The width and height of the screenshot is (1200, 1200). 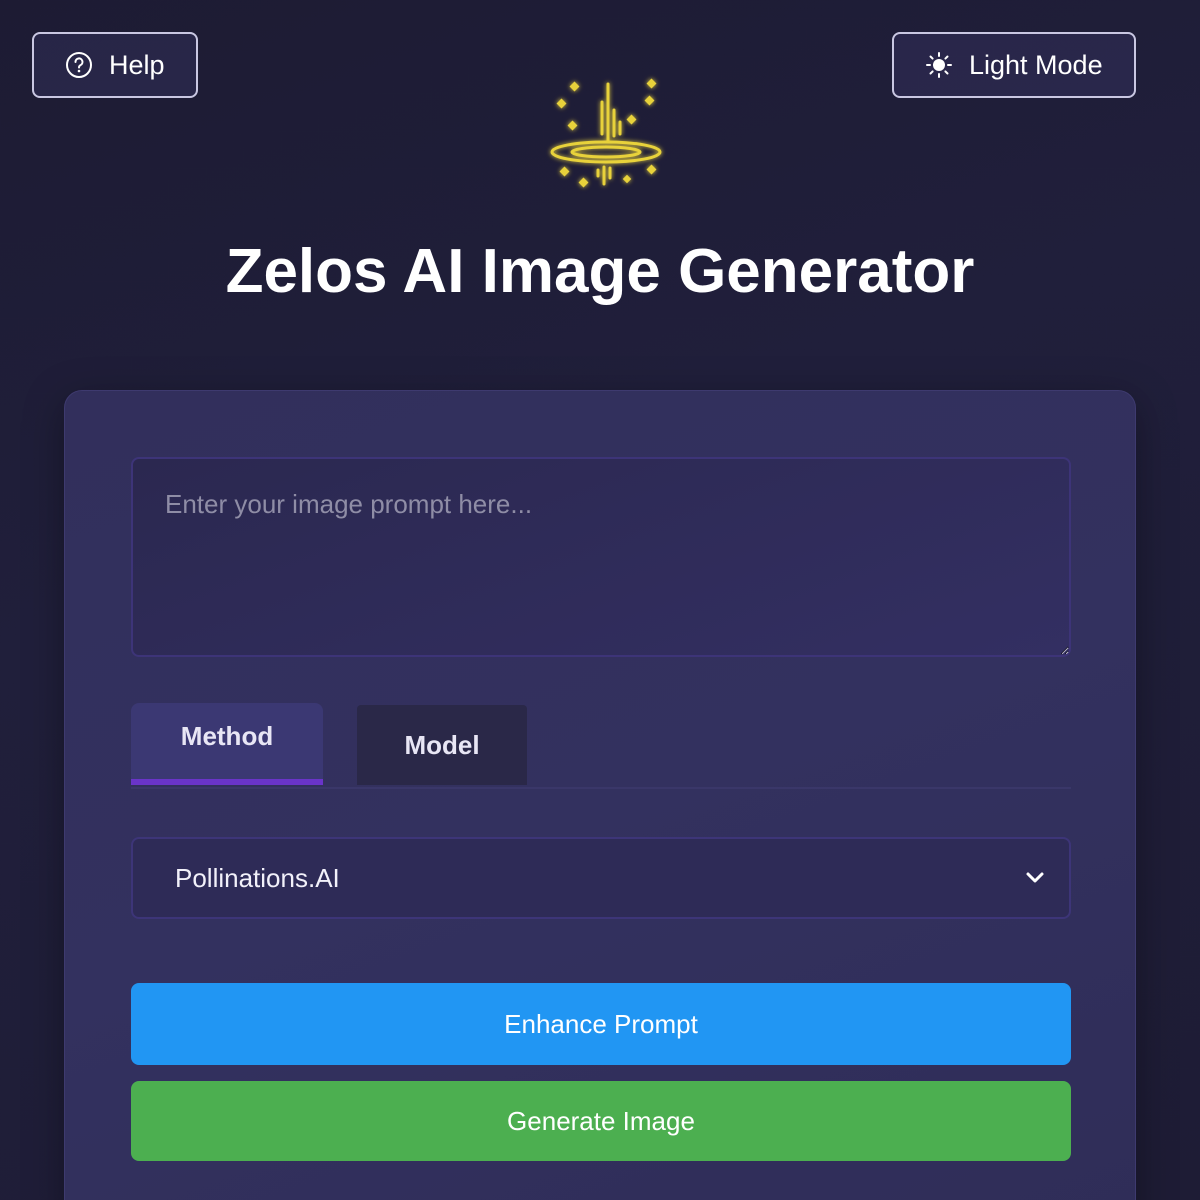 What do you see at coordinates (600, 271) in the screenshot?
I see `page-title: Zelos AI Image Generator` at bounding box center [600, 271].